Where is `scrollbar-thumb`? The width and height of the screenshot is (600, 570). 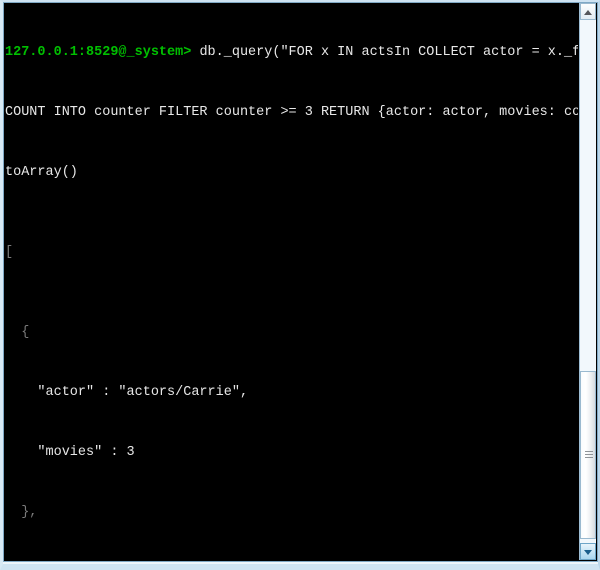 scrollbar-thumb is located at coordinates (588, 455).